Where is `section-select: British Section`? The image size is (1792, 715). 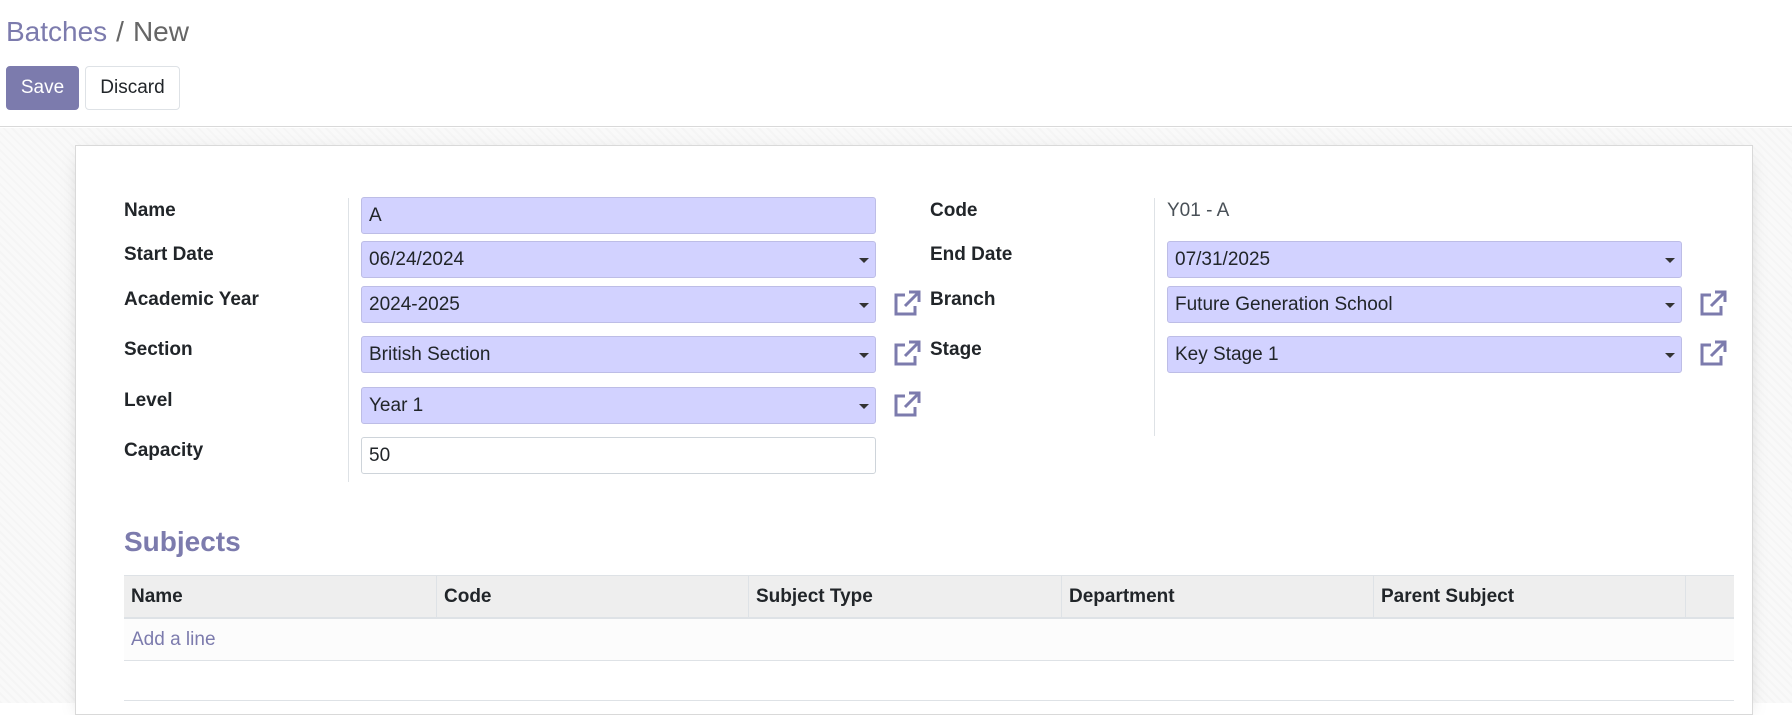 section-select: British Section is located at coordinates (618, 354).